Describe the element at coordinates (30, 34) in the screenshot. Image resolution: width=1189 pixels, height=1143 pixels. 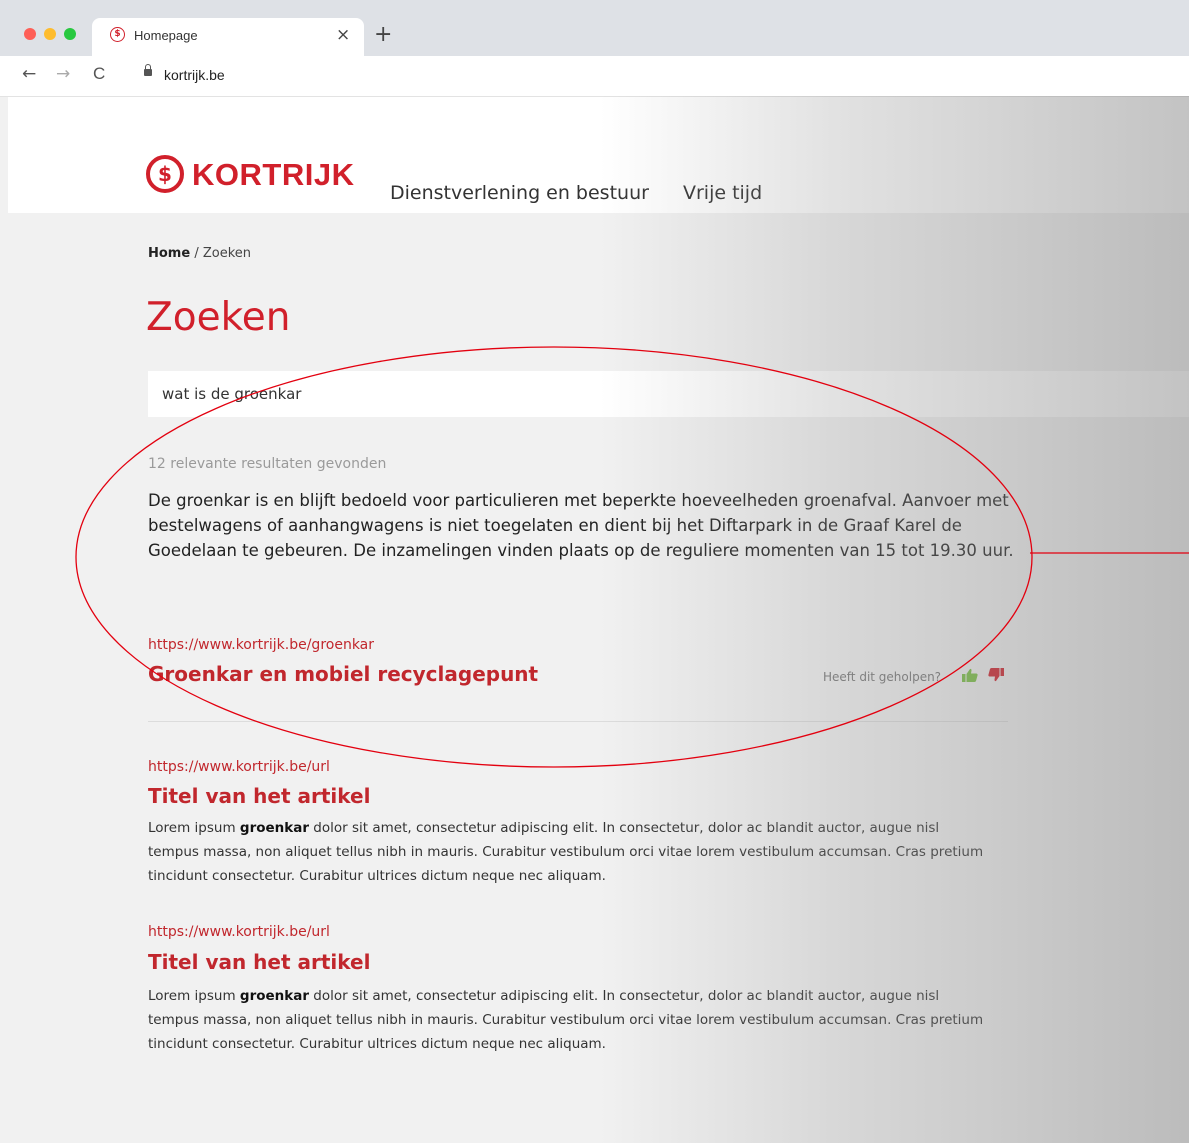
I see `close-window-button` at that location.